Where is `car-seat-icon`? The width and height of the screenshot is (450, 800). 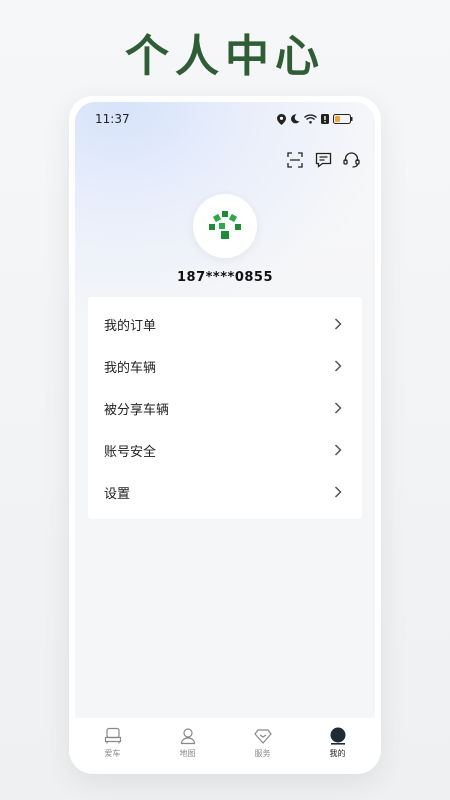
car-seat-icon is located at coordinates (112, 735).